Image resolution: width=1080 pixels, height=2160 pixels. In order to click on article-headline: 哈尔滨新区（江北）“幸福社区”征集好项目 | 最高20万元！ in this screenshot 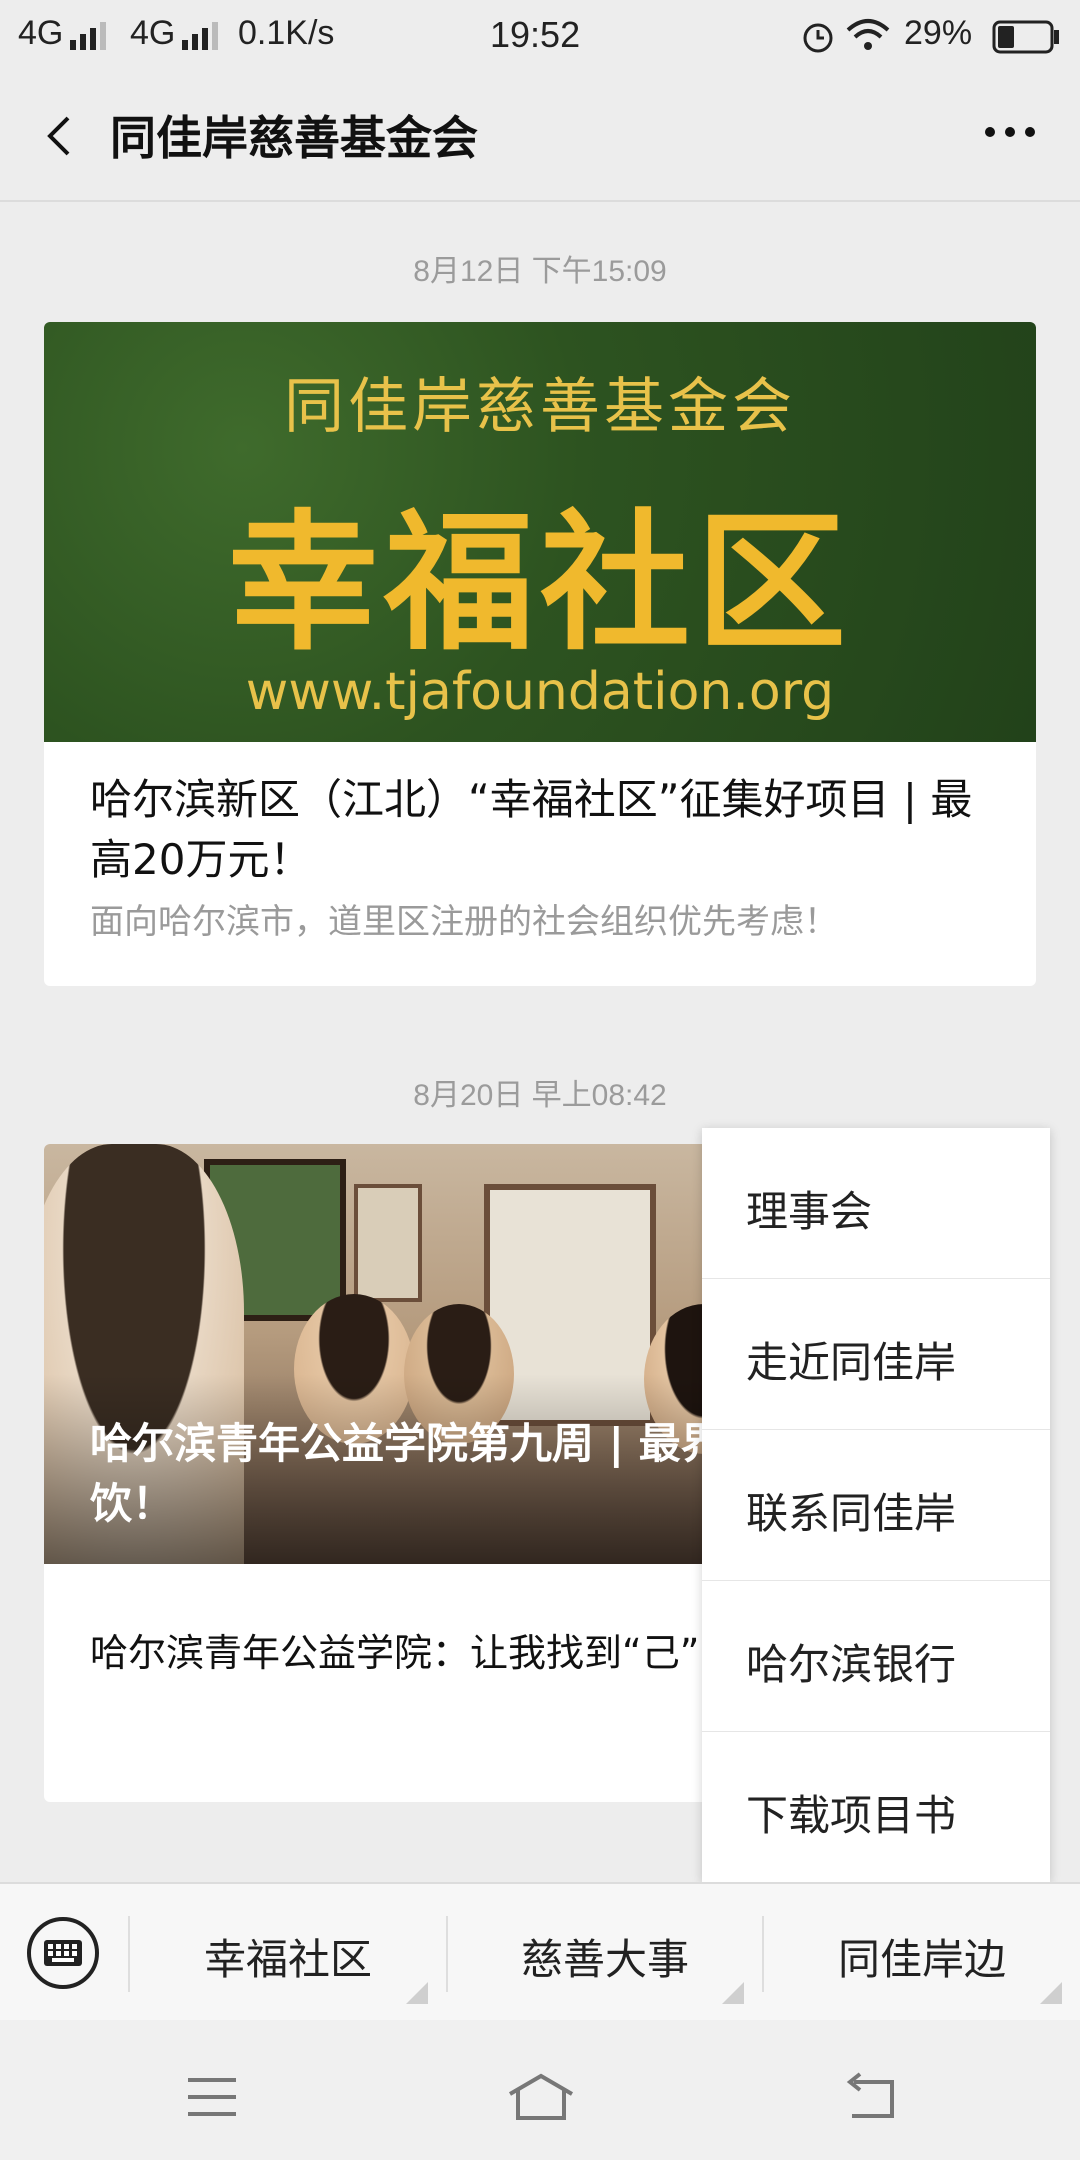, I will do `click(531, 829)`.